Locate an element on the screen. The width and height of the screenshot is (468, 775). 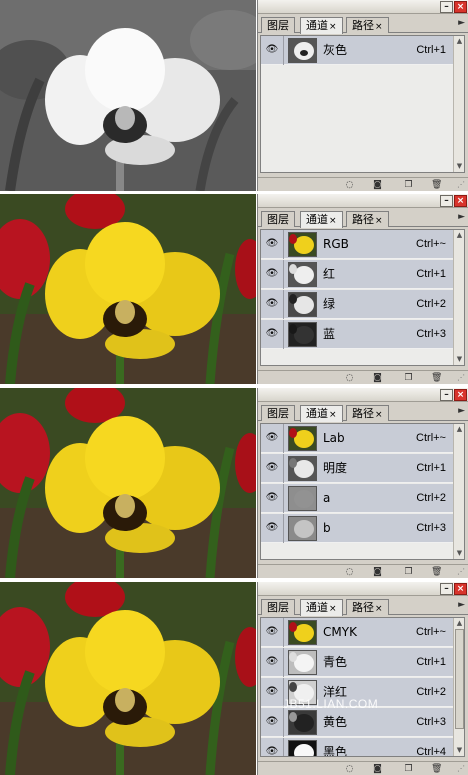
channel-shortcut: Ctrl+1 is located at coordinates (431, 468).